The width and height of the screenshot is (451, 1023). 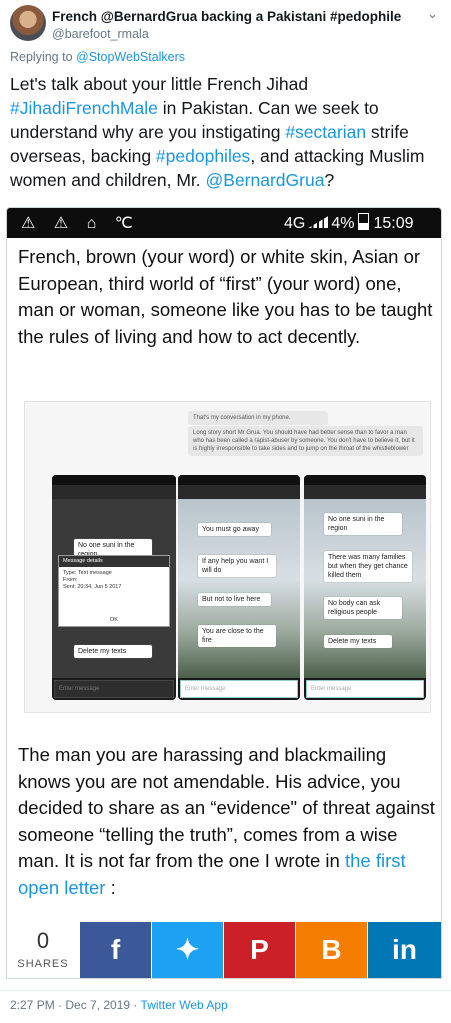 What do you see at coordinates (114, 689) in the screenshot?
I see `left-input: Enter message` at bounding box center [114, 689].